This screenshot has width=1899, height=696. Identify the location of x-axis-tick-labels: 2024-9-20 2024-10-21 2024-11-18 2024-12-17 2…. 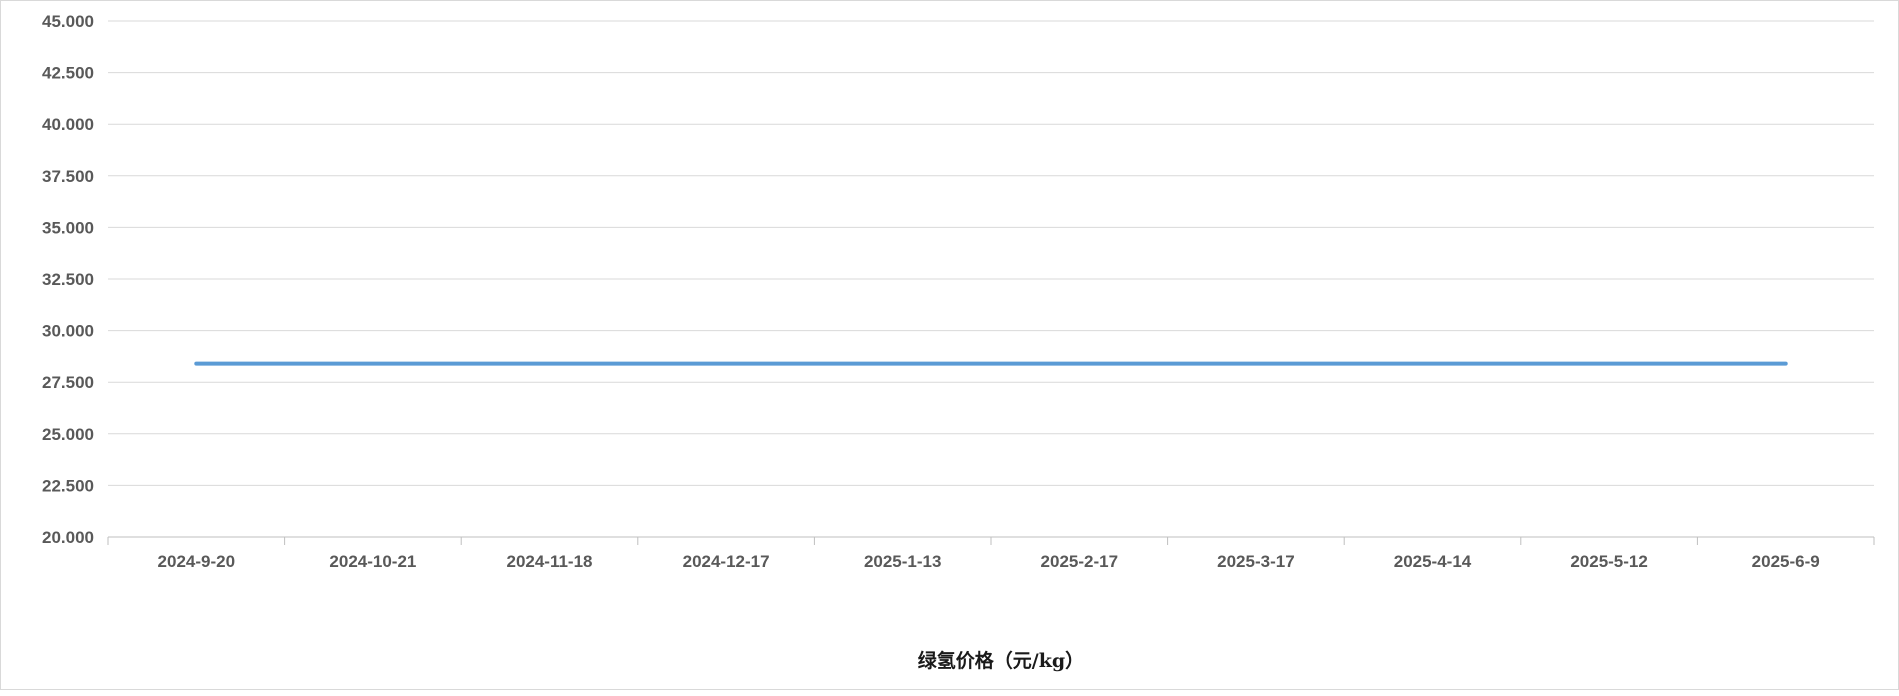
(989, 561).